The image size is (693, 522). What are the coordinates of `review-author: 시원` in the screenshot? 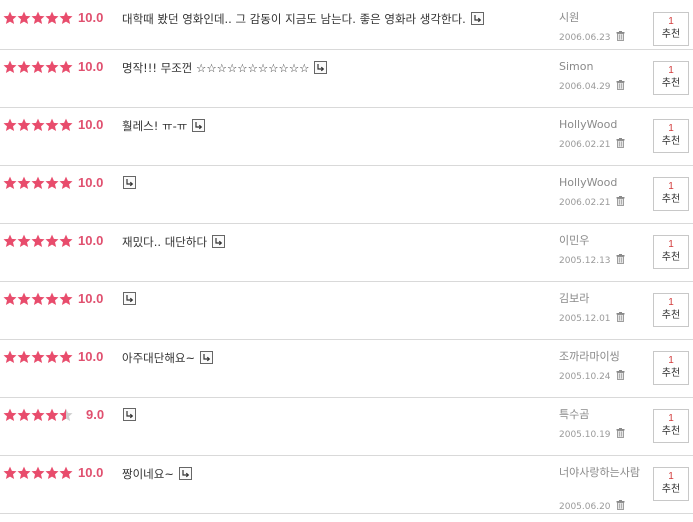 It's located at (600, 18).